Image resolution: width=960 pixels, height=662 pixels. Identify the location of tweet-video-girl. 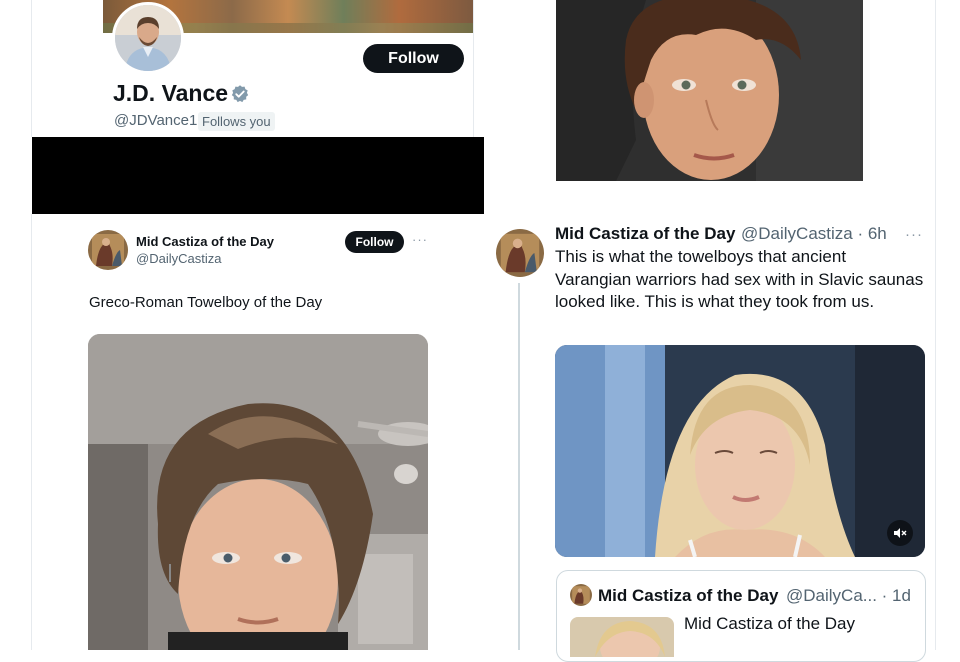
(740, 451).